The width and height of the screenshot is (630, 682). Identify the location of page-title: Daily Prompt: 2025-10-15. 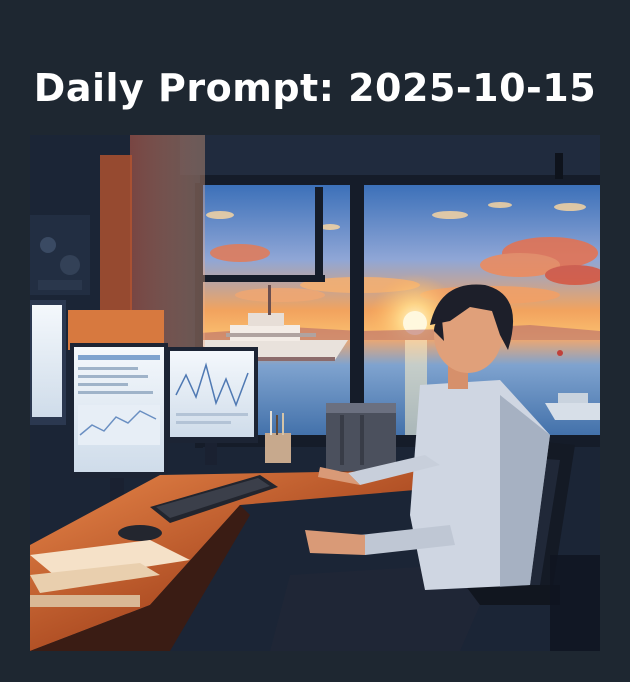
(315, 88).